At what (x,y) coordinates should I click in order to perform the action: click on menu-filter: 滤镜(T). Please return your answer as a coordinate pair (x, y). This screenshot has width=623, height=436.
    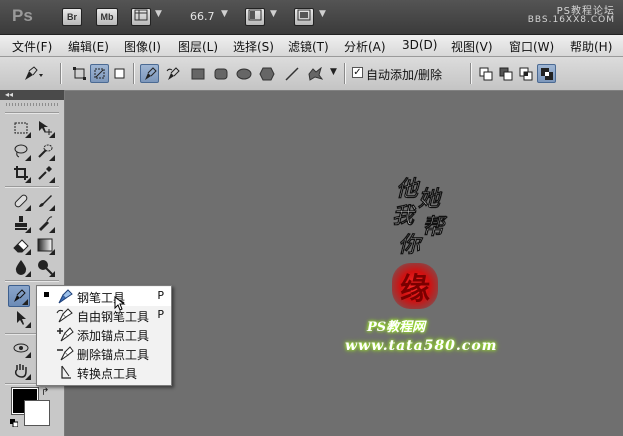
    Looking at the image, I should click on (308, 46).